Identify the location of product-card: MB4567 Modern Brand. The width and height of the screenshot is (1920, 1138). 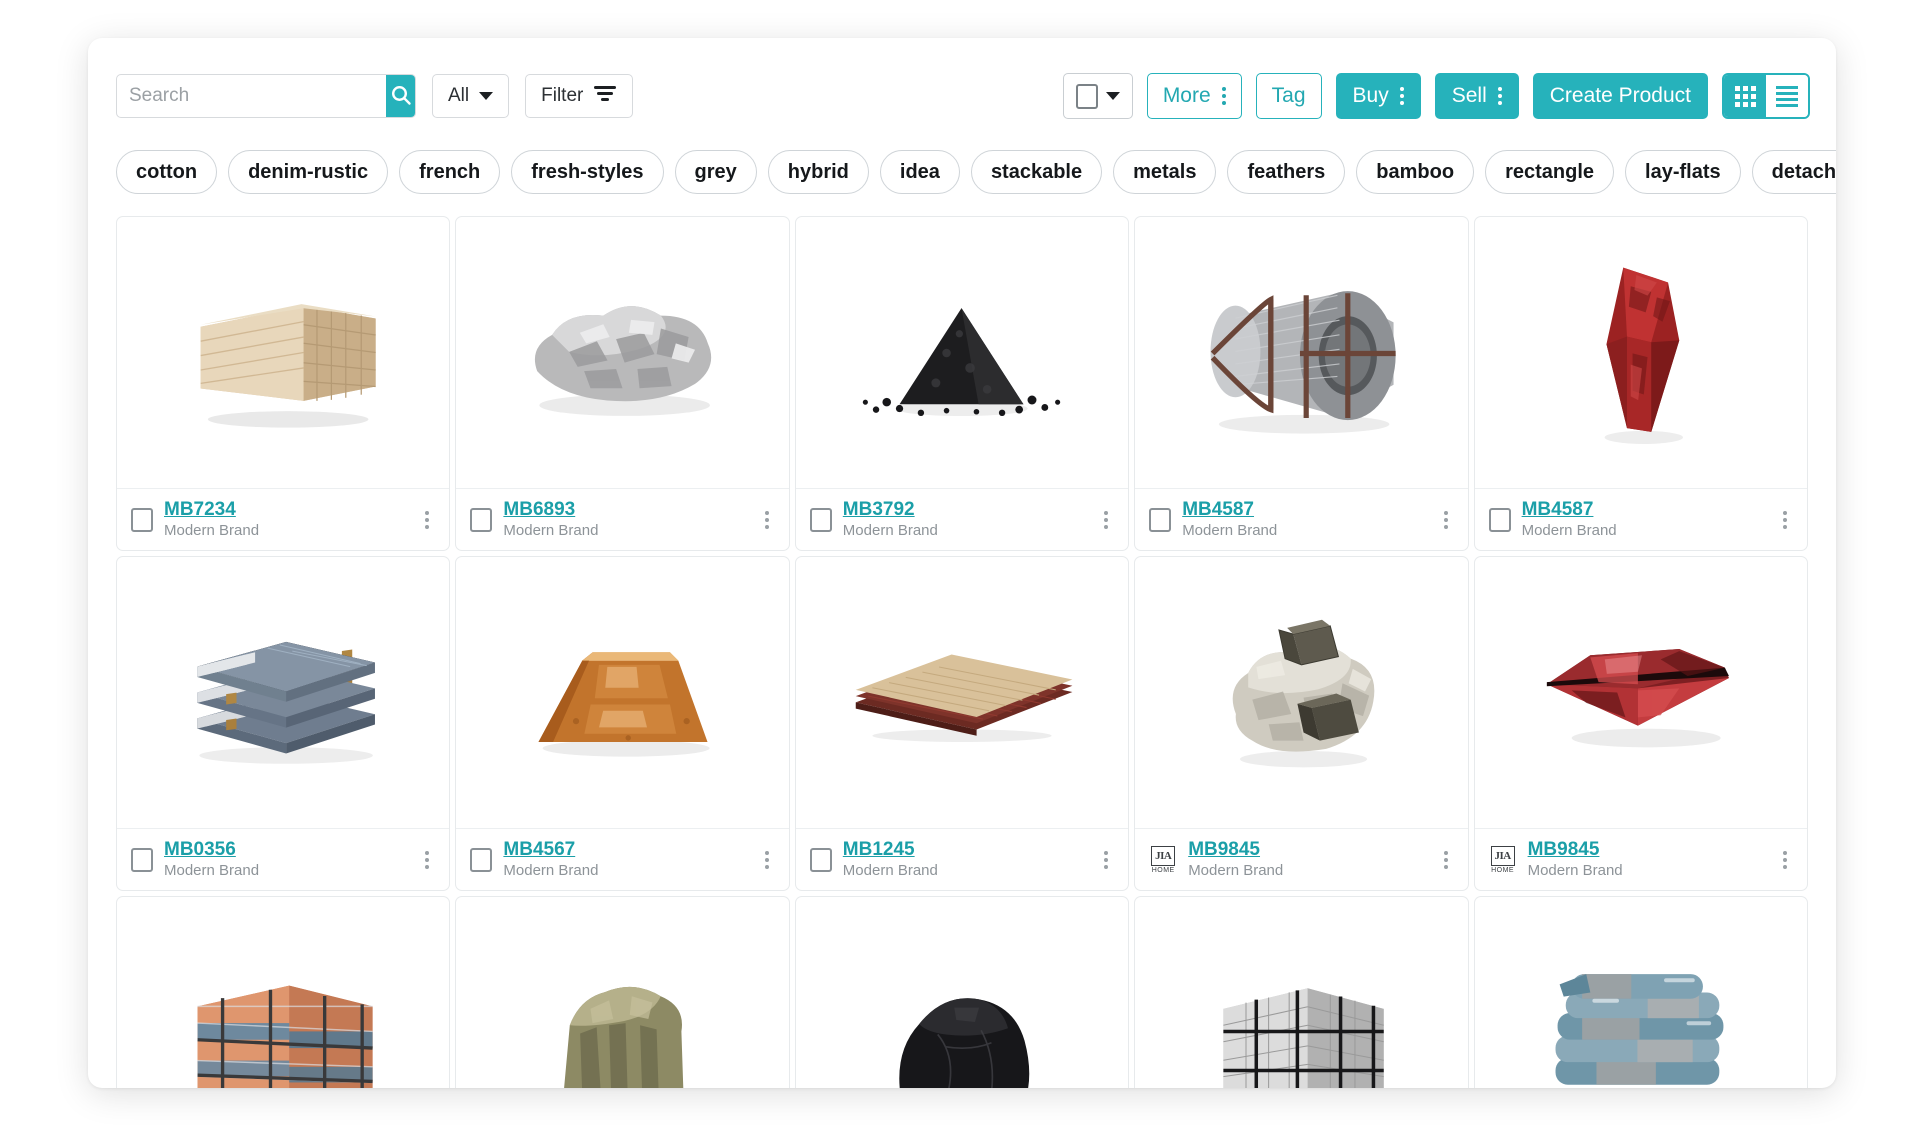
(622, 723).